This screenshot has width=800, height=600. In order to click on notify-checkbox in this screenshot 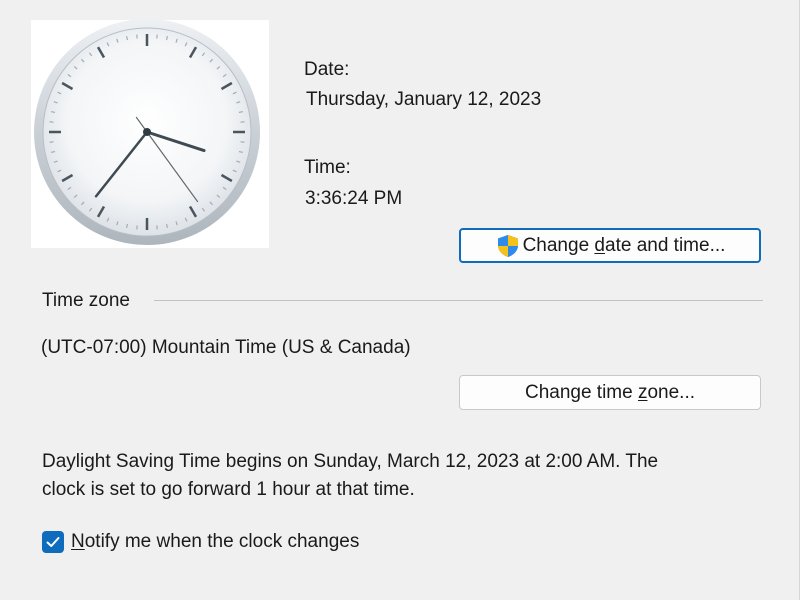, I will do `click(53, 542)`.